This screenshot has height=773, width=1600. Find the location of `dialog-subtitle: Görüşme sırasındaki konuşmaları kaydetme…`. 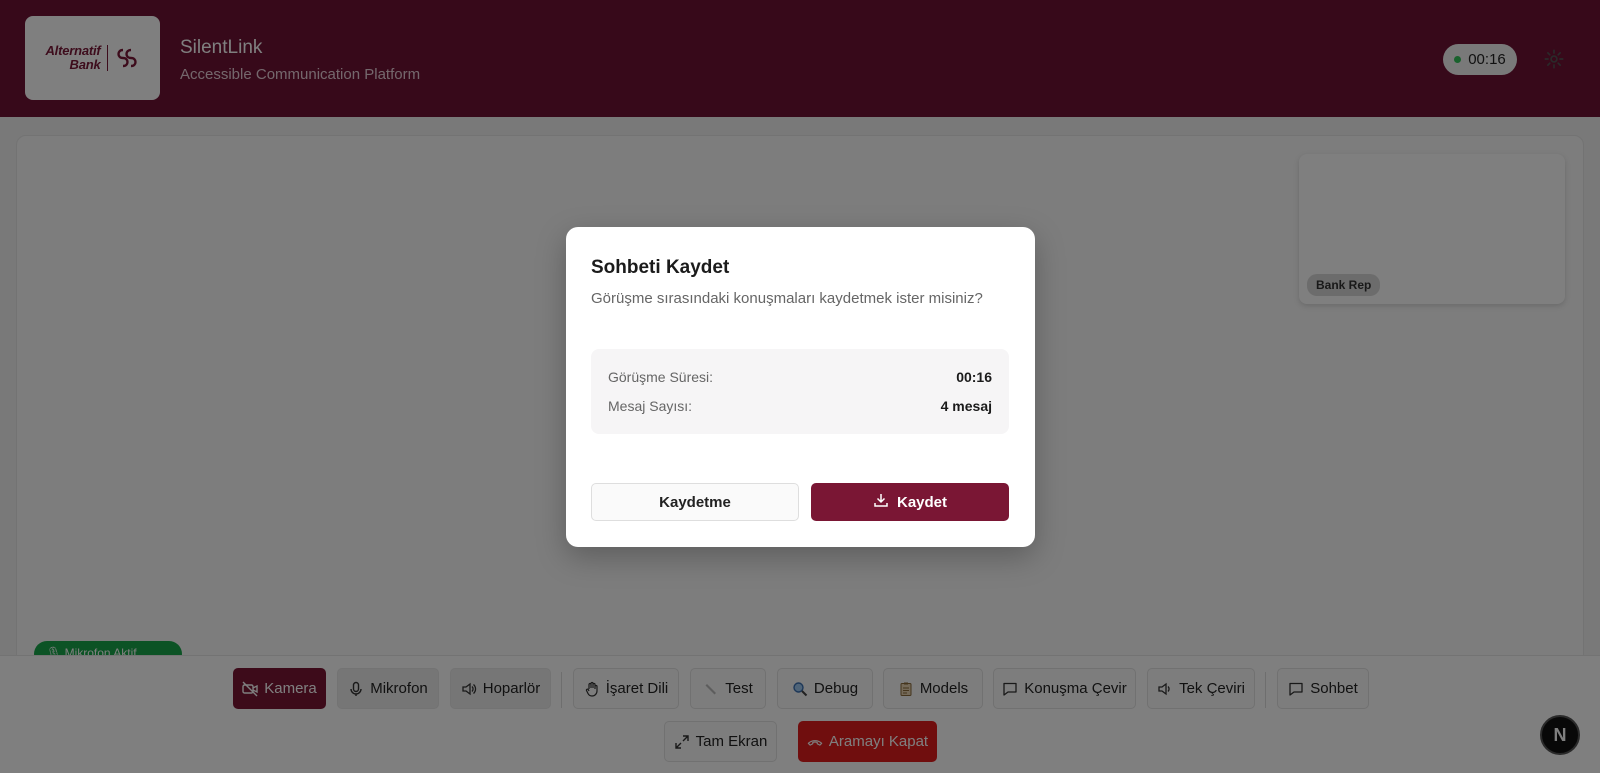

dialog-subtitle: Görüşme sırasındaki konuşmaları kaydetme… is located at coordinates (787, 298).